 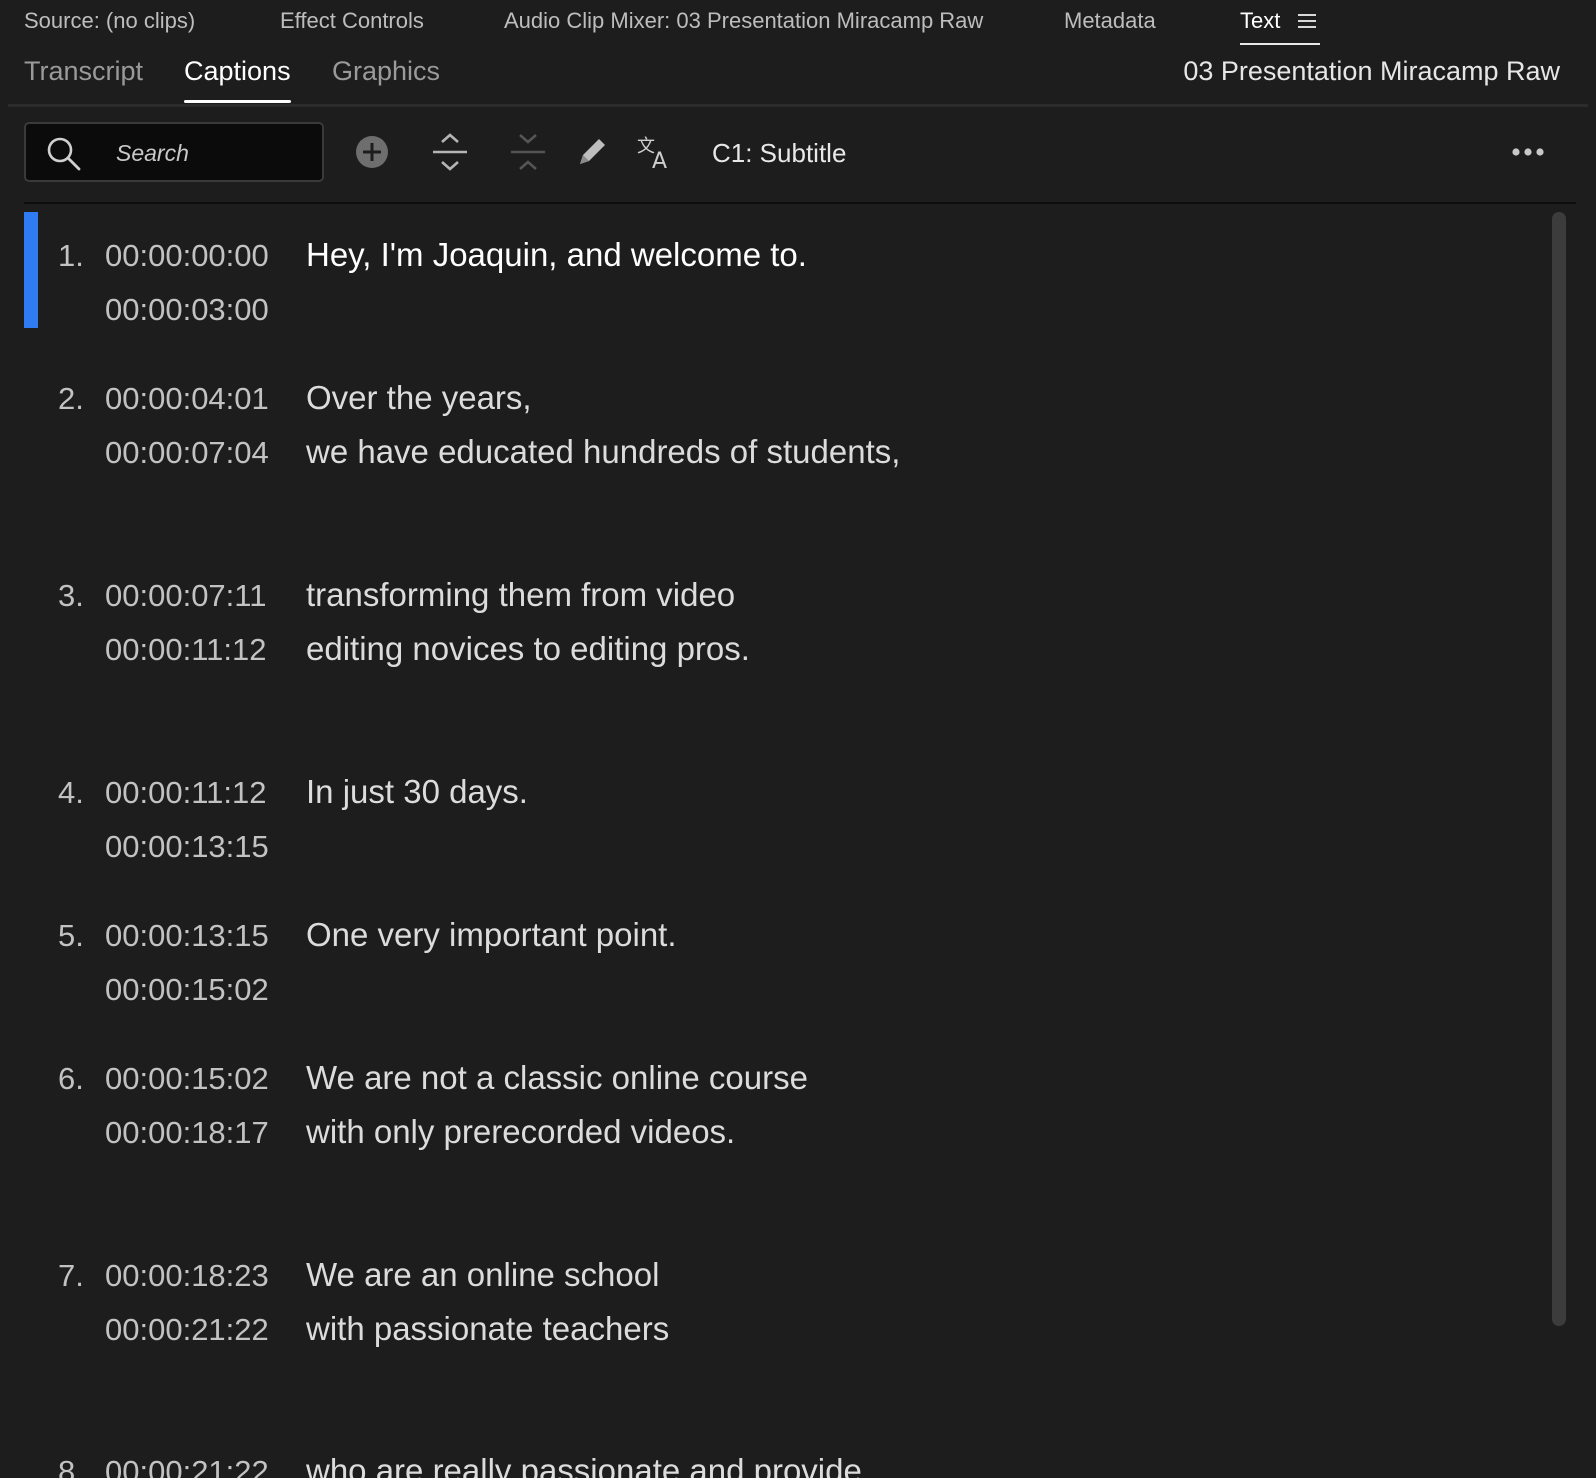 I want to click on translate-icon: 文 A, so click(x=652, y=154).